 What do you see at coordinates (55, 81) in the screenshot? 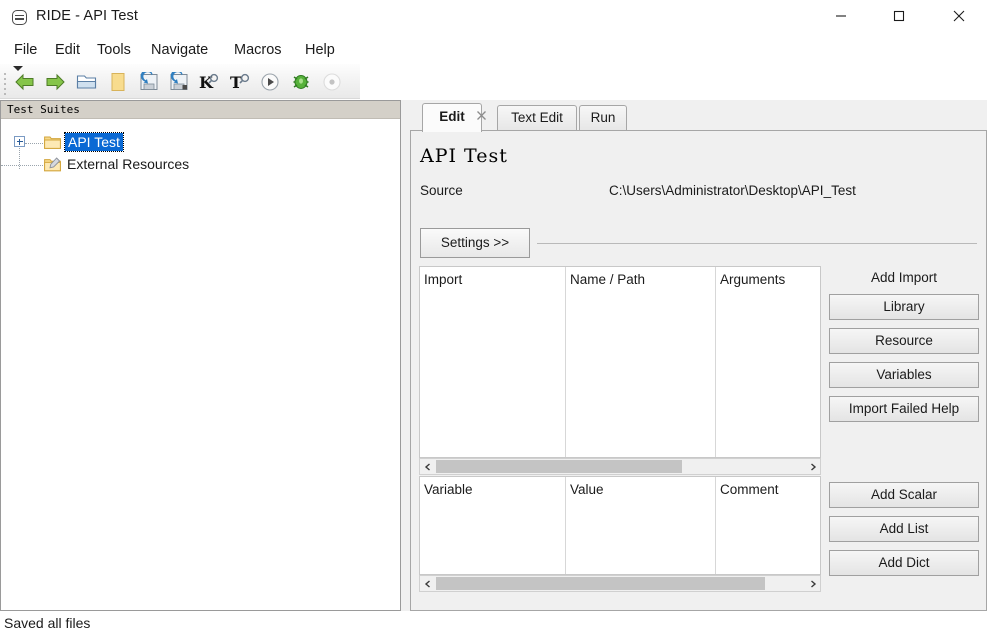
I see `forward-icon` at bounding box center [55, 81].